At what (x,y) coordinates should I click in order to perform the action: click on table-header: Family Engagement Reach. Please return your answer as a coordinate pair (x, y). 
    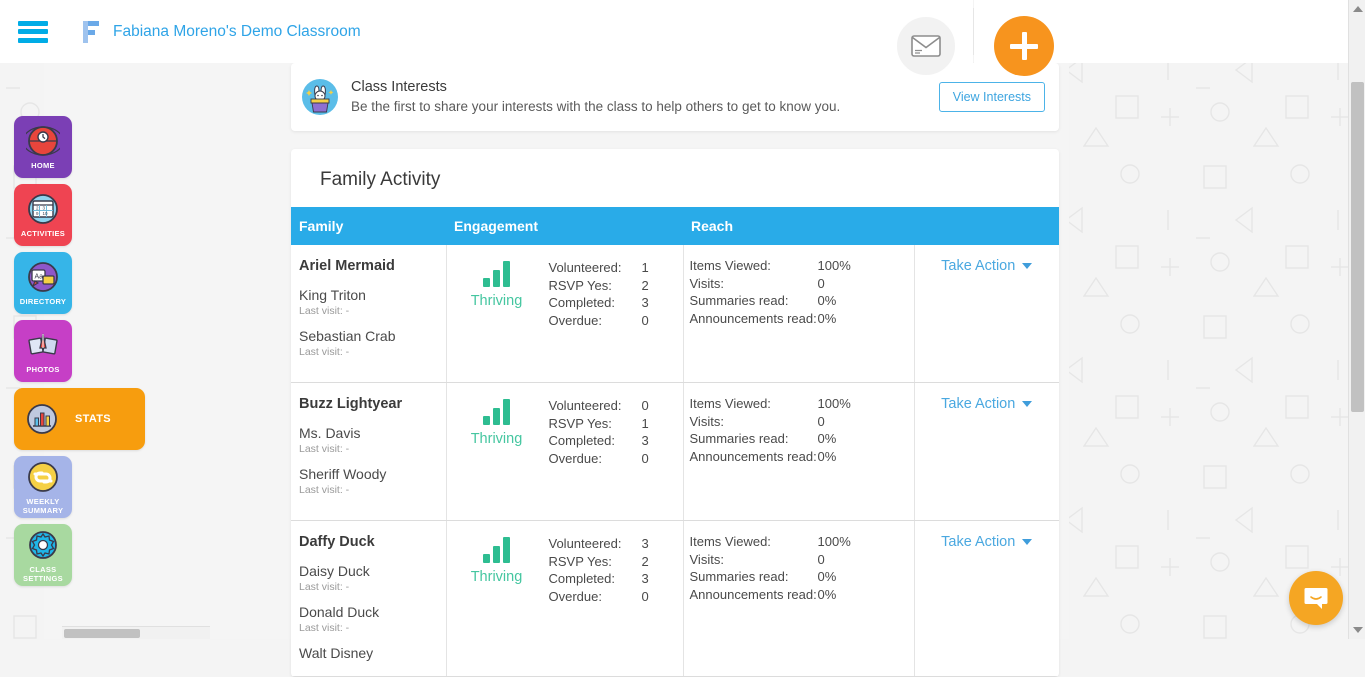
    Looking at the image, I should click on (675, 226).